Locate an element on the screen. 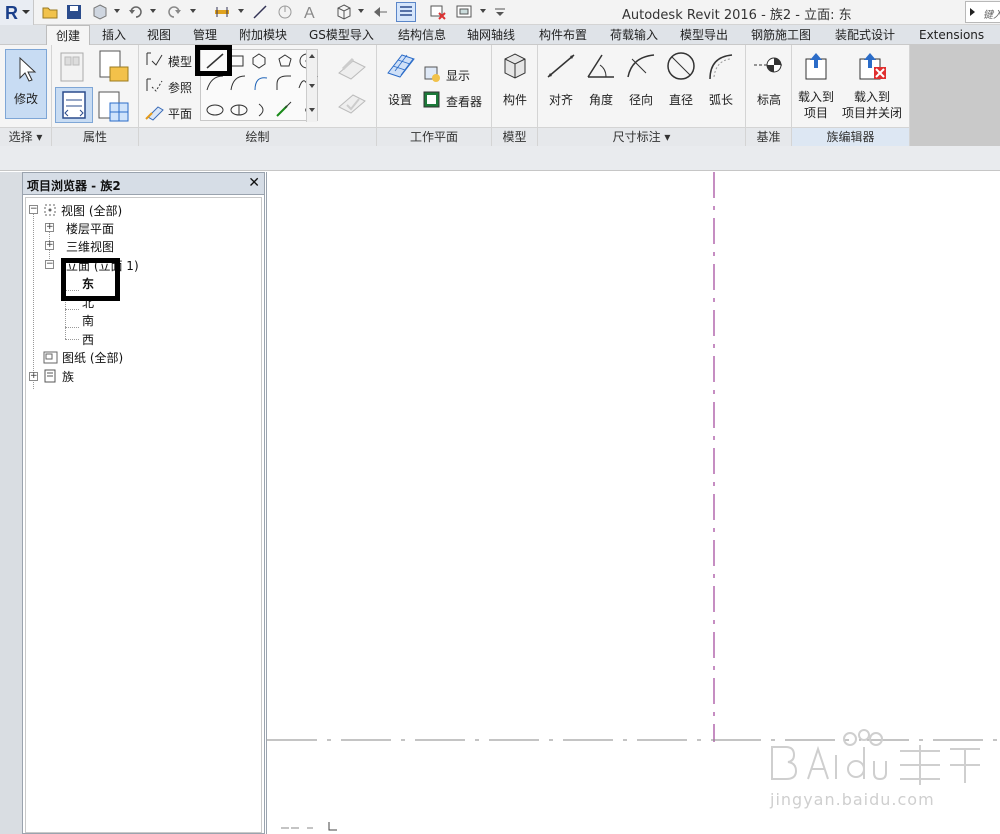  pick-walls-icon is located at coordinates (284, 109).